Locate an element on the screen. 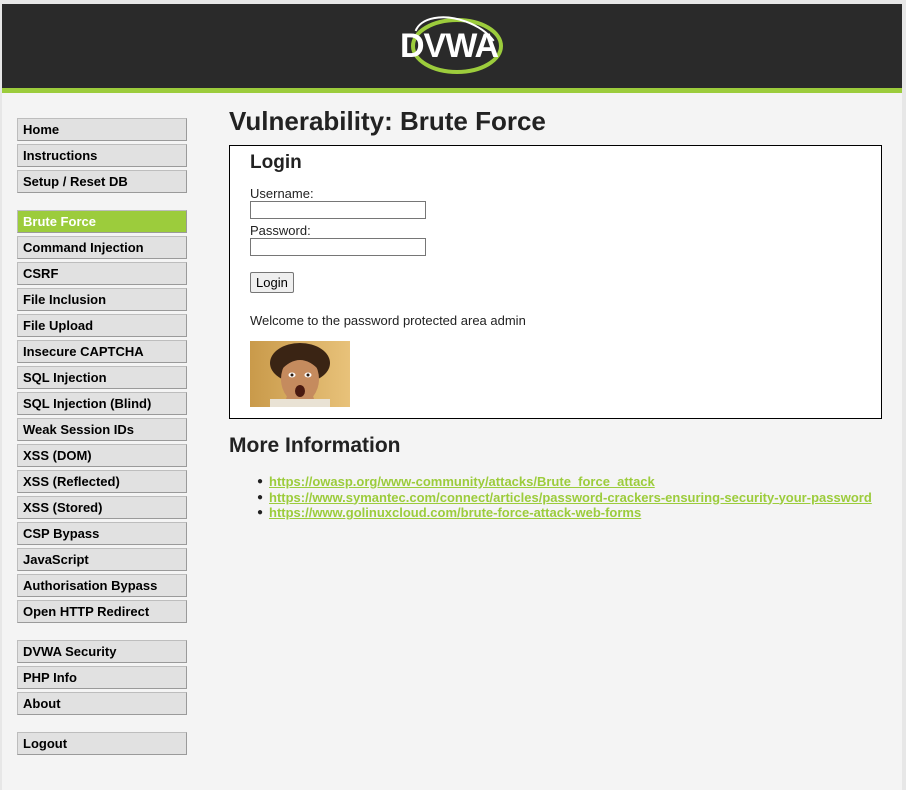  more-info-heading: More Information is located at coordinates (315, 445).